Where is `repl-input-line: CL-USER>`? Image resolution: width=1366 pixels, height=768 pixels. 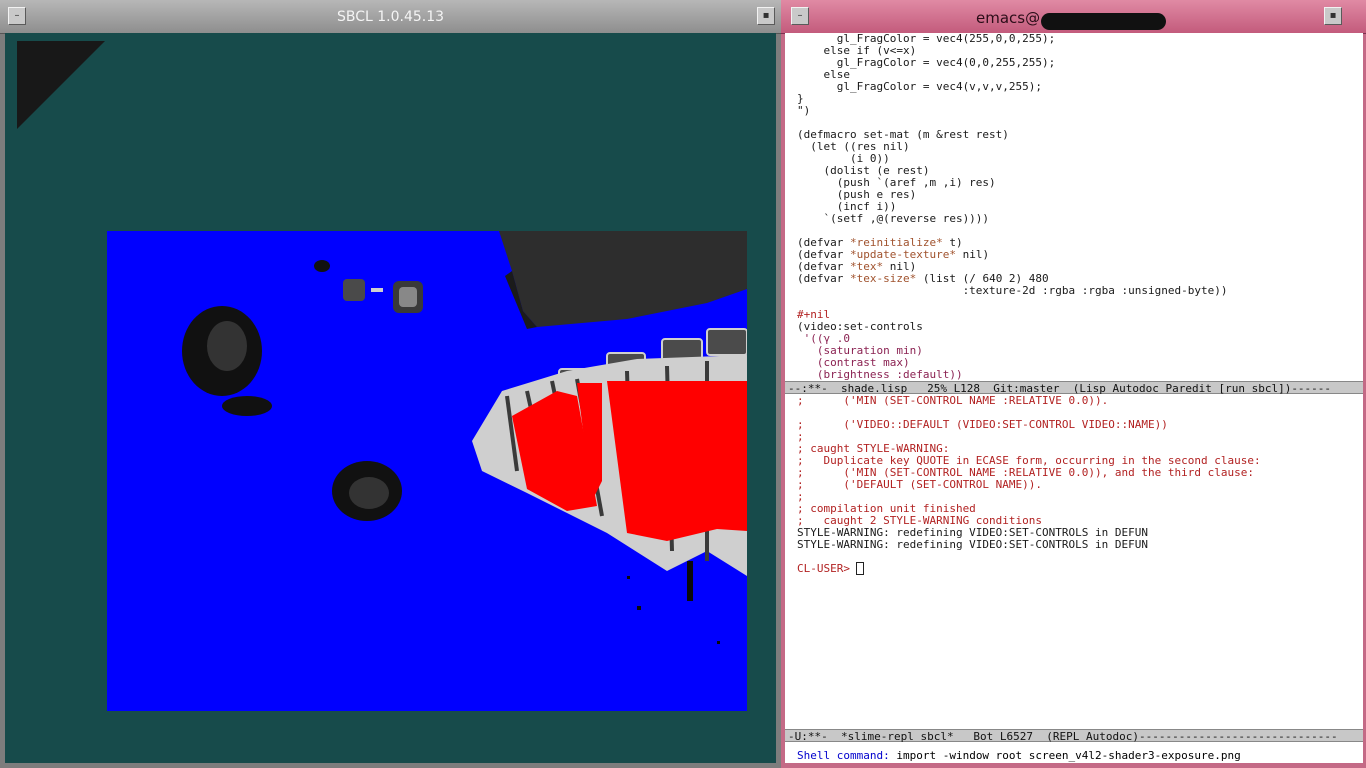 repl-input-line: CL-USER> is located at coordinates (1074, 568).